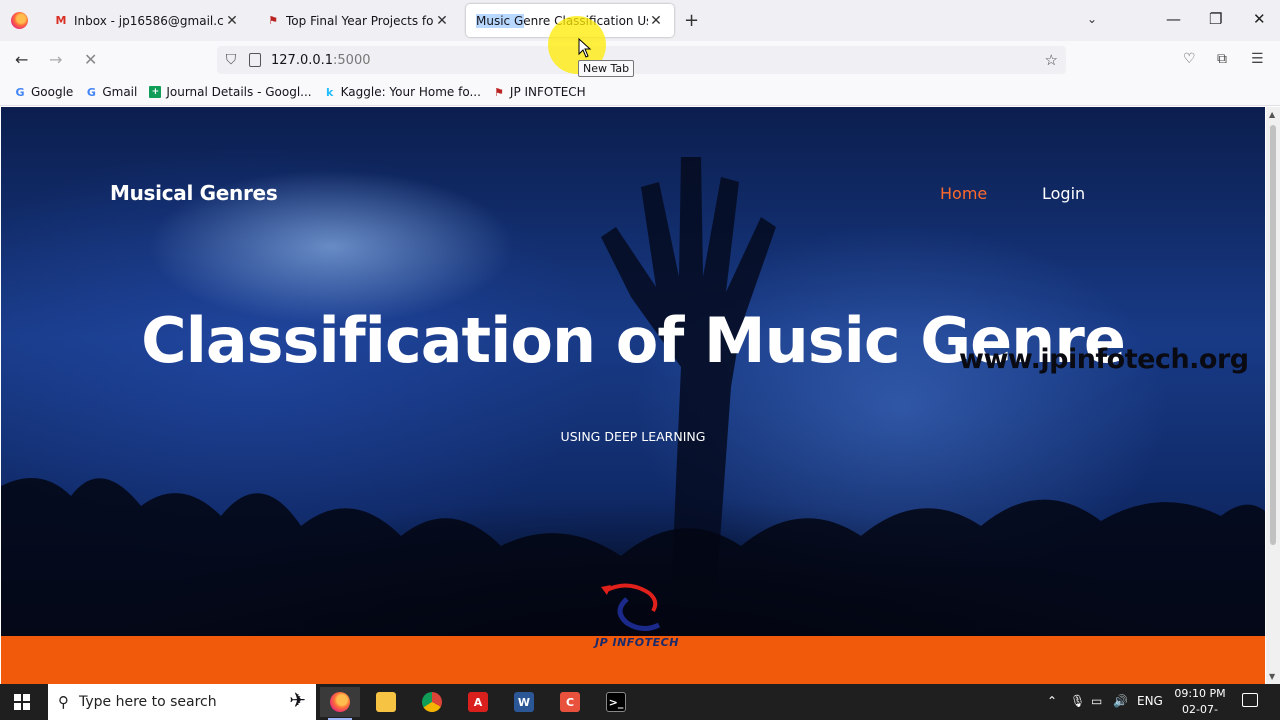 The image size is (1280, 720). I want to click on nav-login-link: Login, so click(1063, 193).